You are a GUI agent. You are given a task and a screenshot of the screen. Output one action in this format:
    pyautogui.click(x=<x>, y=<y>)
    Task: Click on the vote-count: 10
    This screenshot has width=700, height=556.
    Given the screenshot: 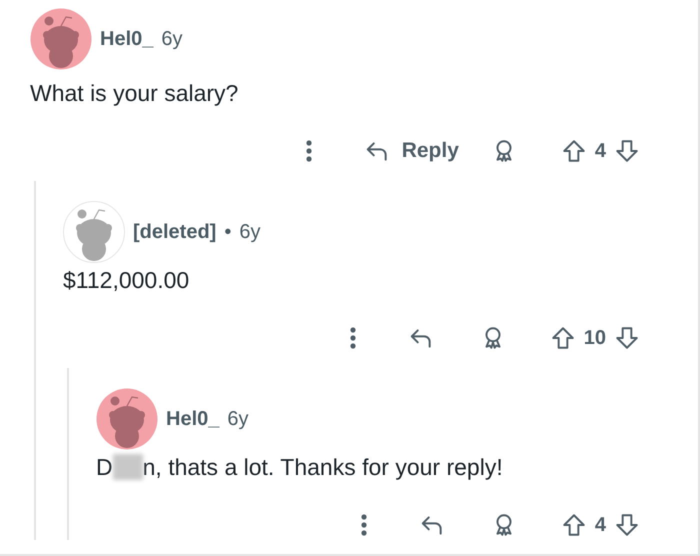 What is the action you would take?
    pyautogui.click(x=595, y=338)
    